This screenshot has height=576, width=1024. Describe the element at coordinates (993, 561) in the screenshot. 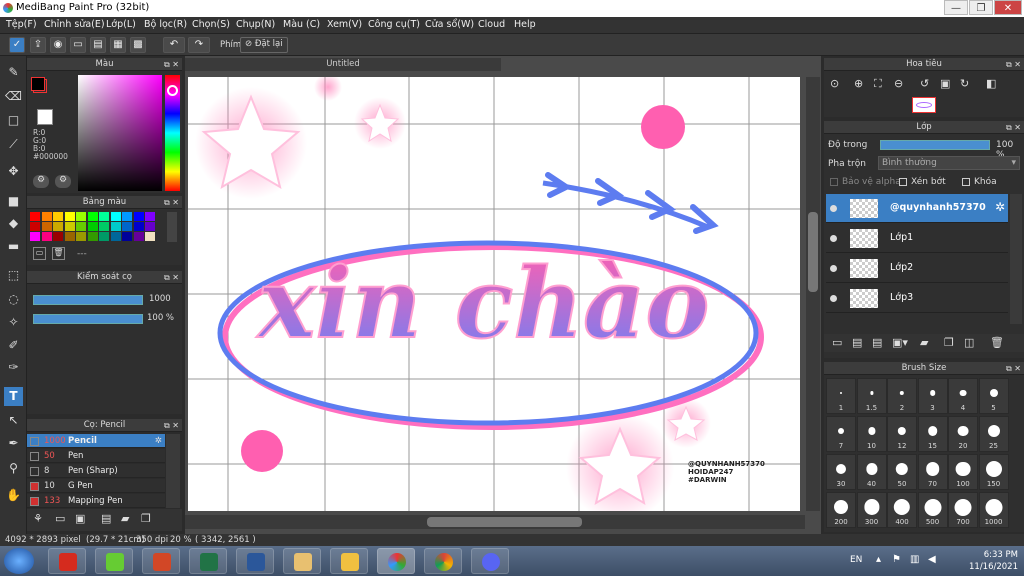

I see `clock: 6:33 PM 11/16/2021` at that location.